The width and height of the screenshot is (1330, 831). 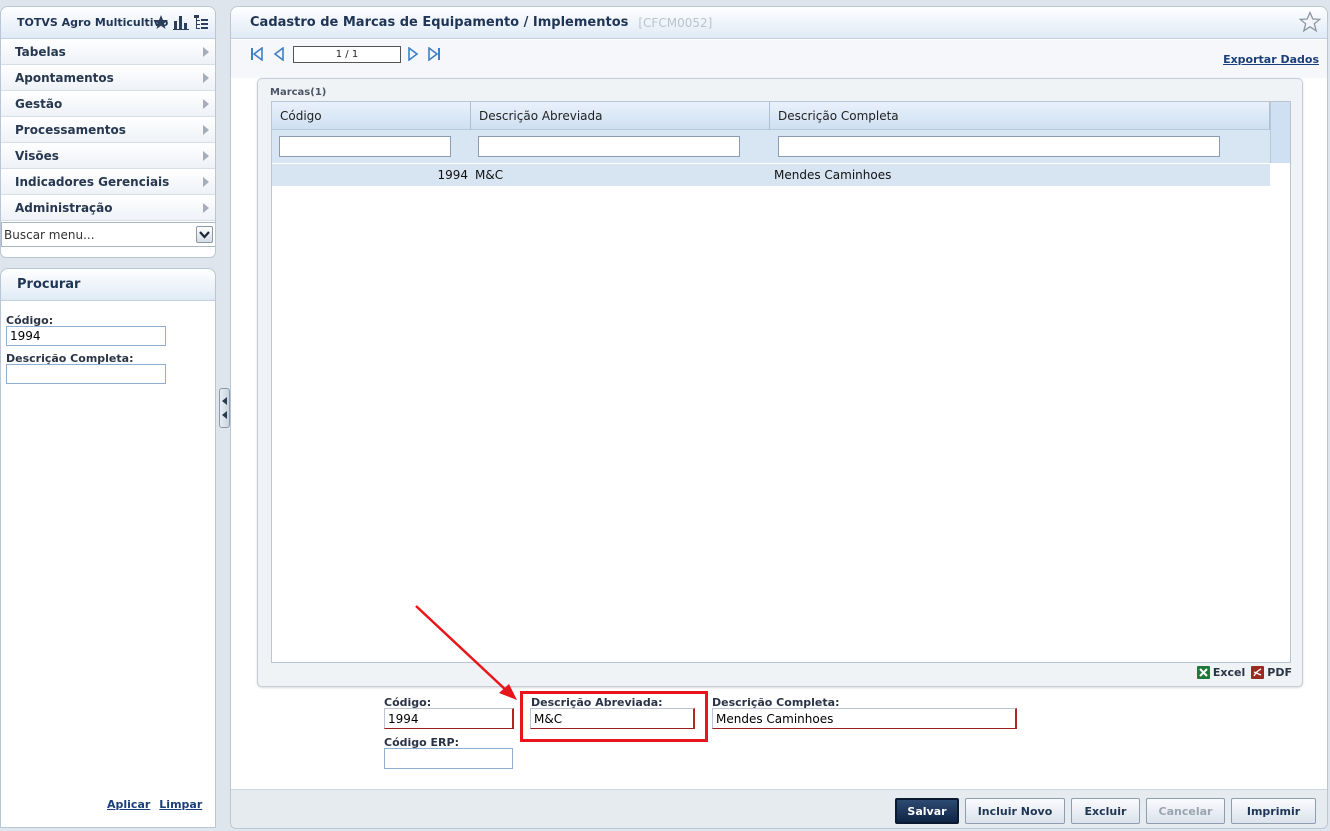 What do you see at coordinates (489, 175) in the screenshot?
I see `cell-abreviada: M&C` at bounding box center [489, 175].